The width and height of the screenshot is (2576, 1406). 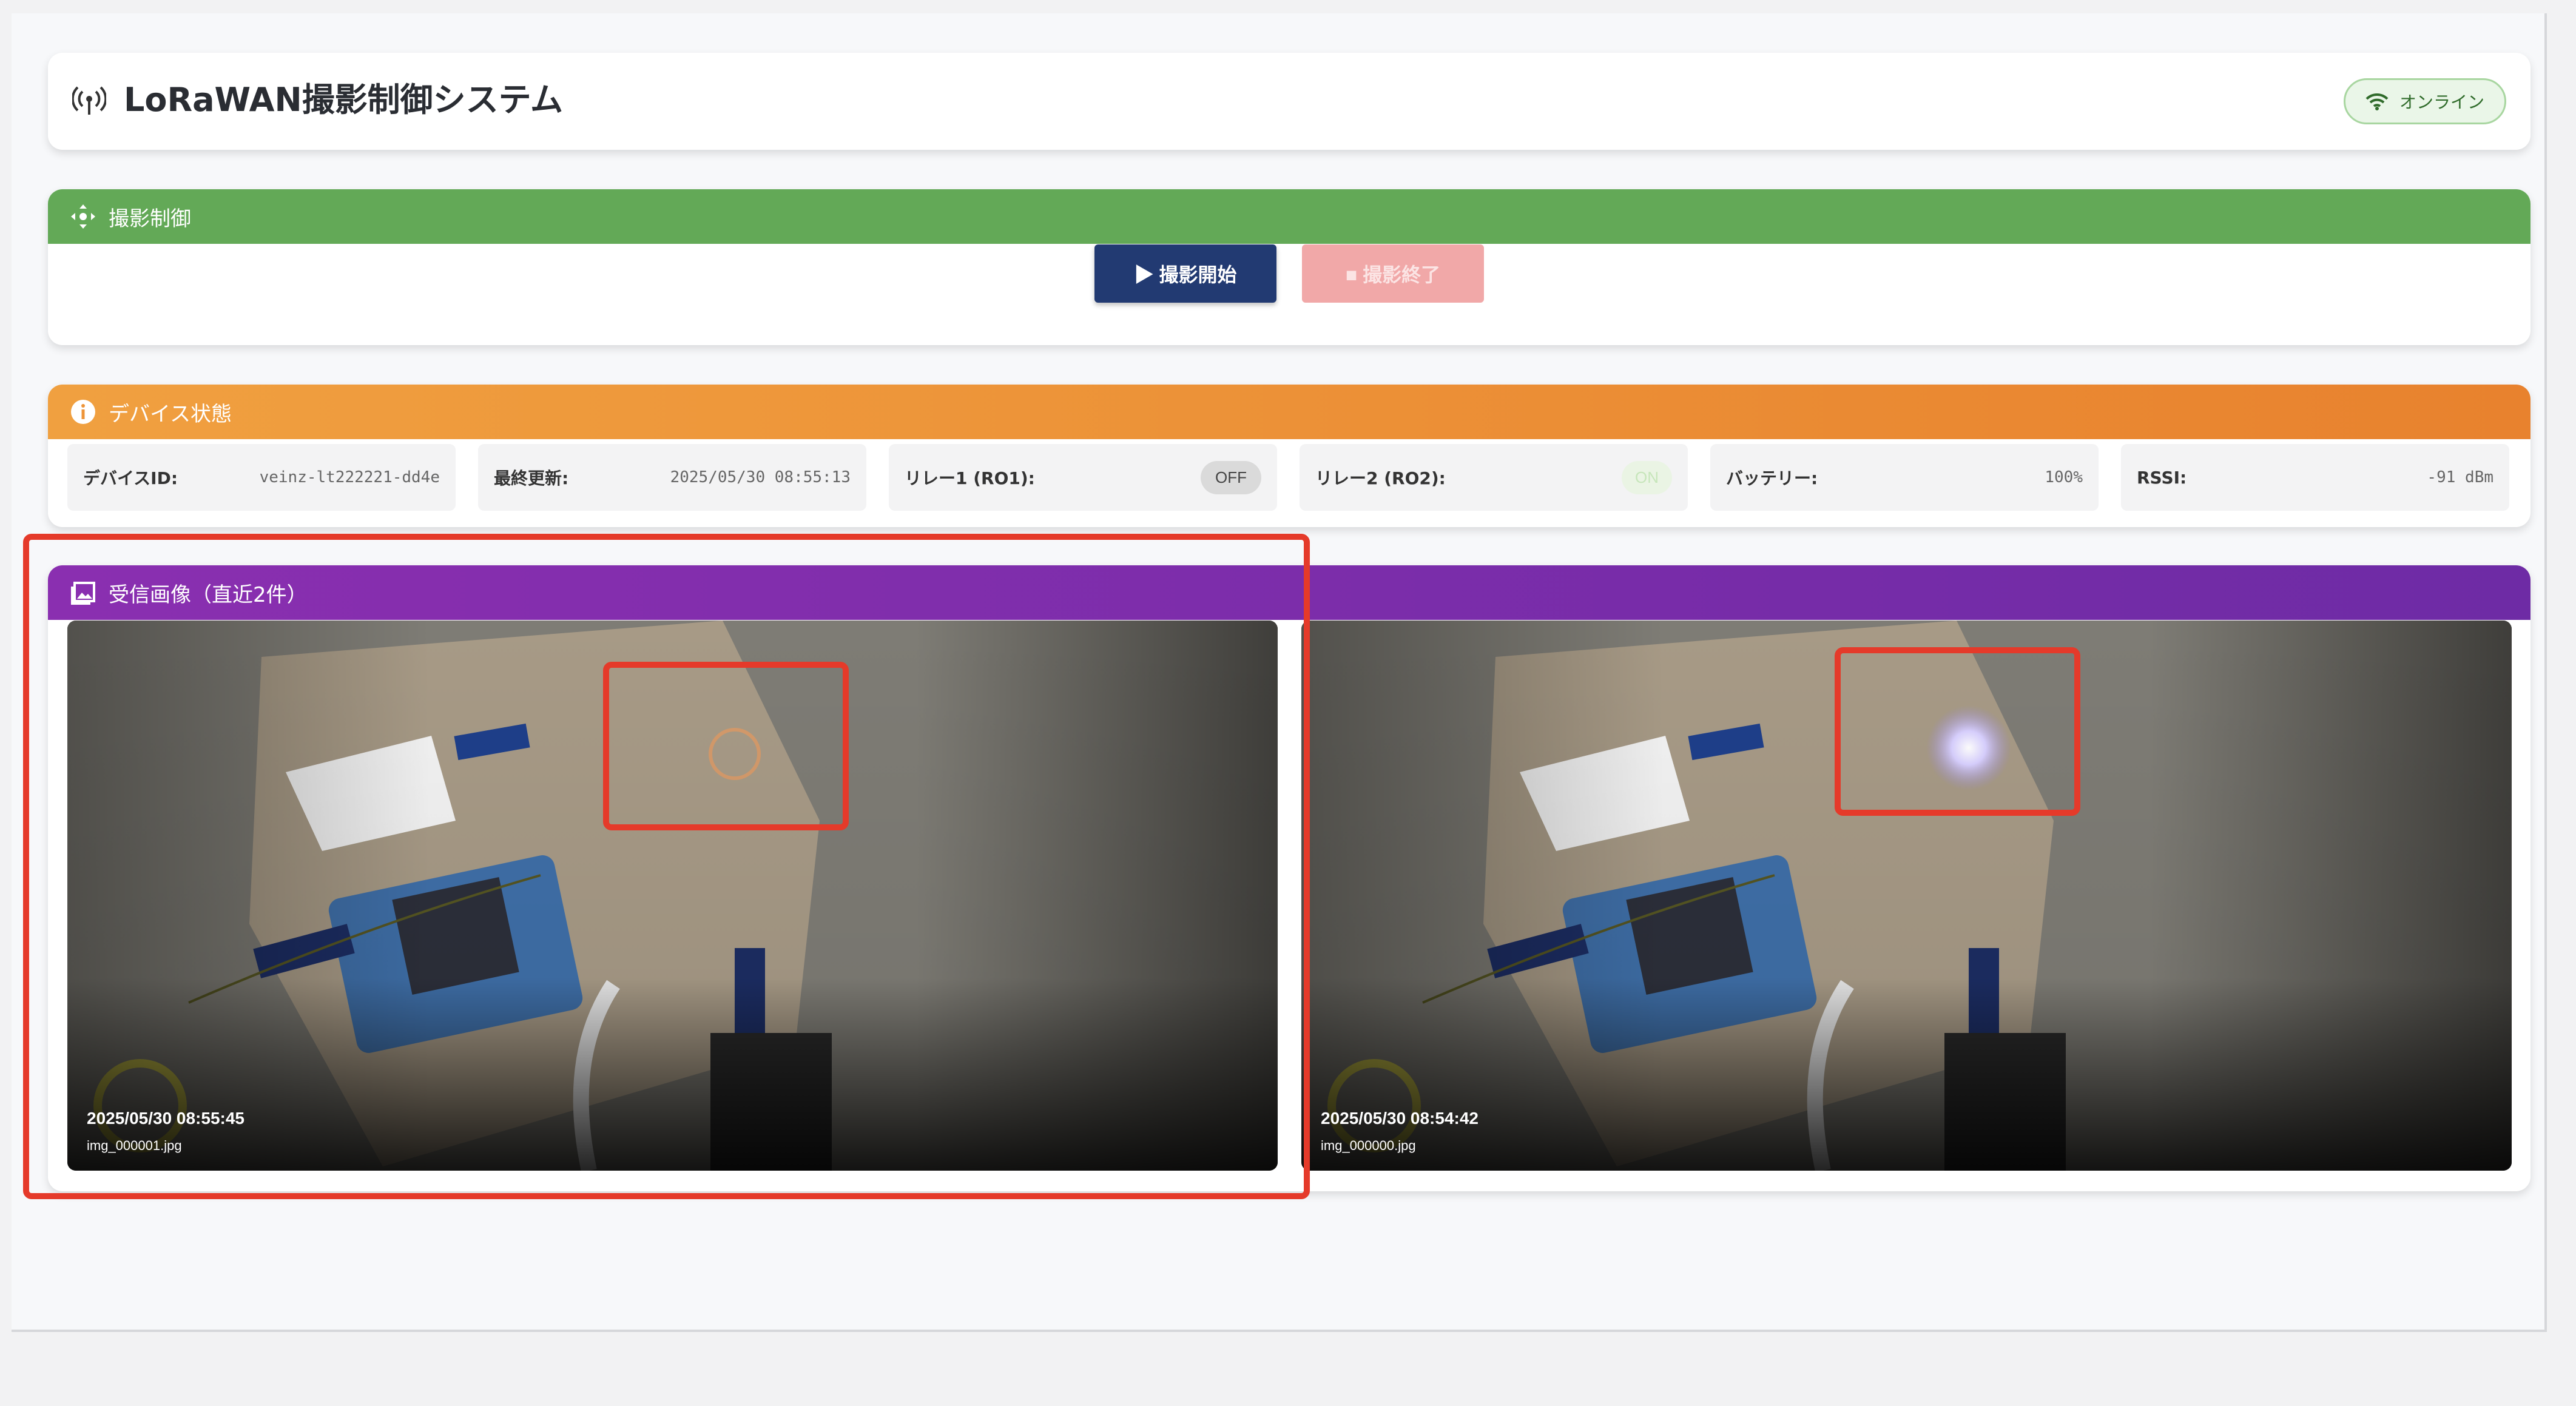 What do you see at coordinates (1381, 478) in the screenshot?
I see `stat-label: リレー2 (RO2):` at bounding box center [1381, 478].